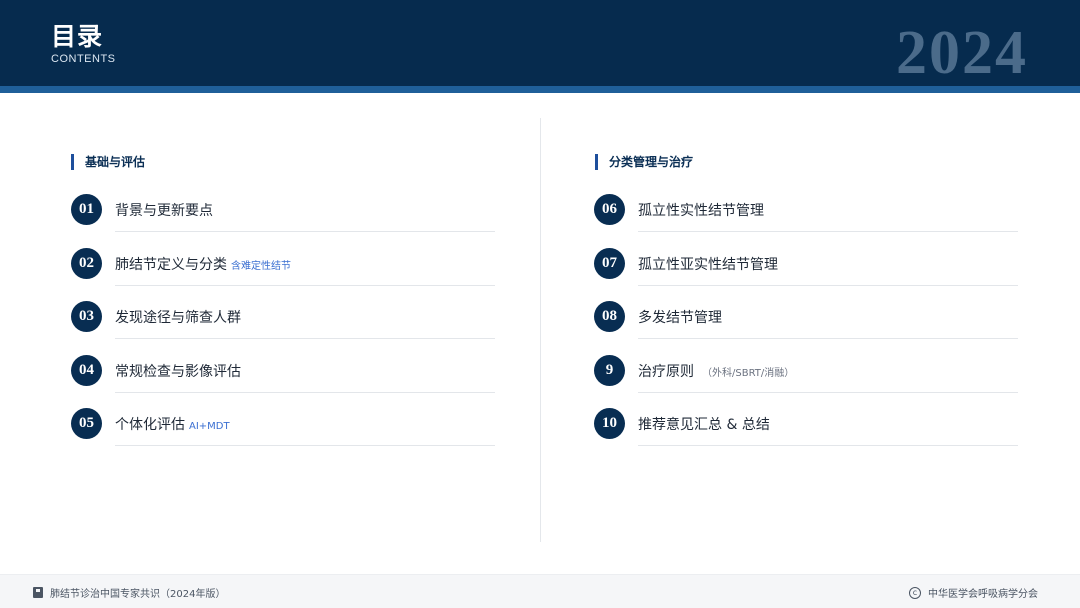 The width and height of the screenshot is (1080, 608). What do you see at coordinates (651, 162) in the screenshot?
I see `section-label: 分类管理与治疗` at bounding box center [651, 162].